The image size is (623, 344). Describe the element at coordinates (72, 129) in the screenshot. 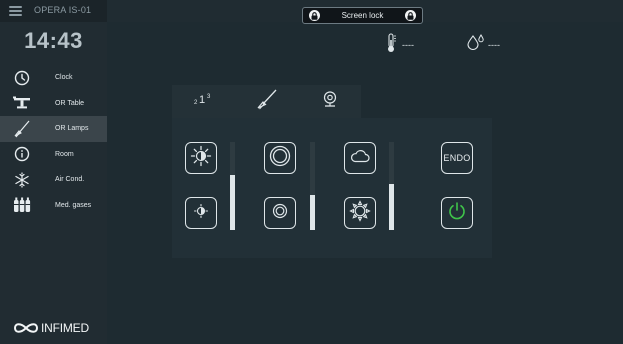

I see `sidebar-item-label: OR Lamps` at that location.